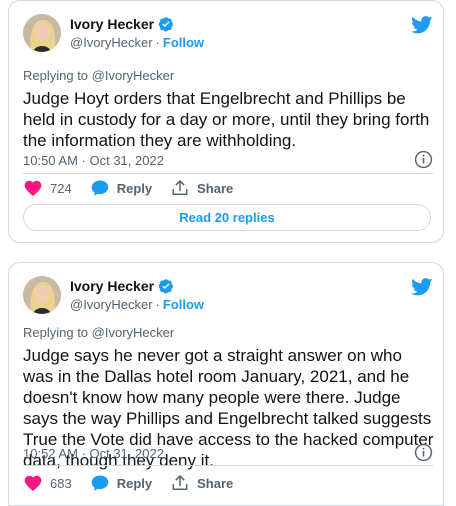 This screenshot has width=456, height=506. I want to click on like-count: 683, so click(61, 483).